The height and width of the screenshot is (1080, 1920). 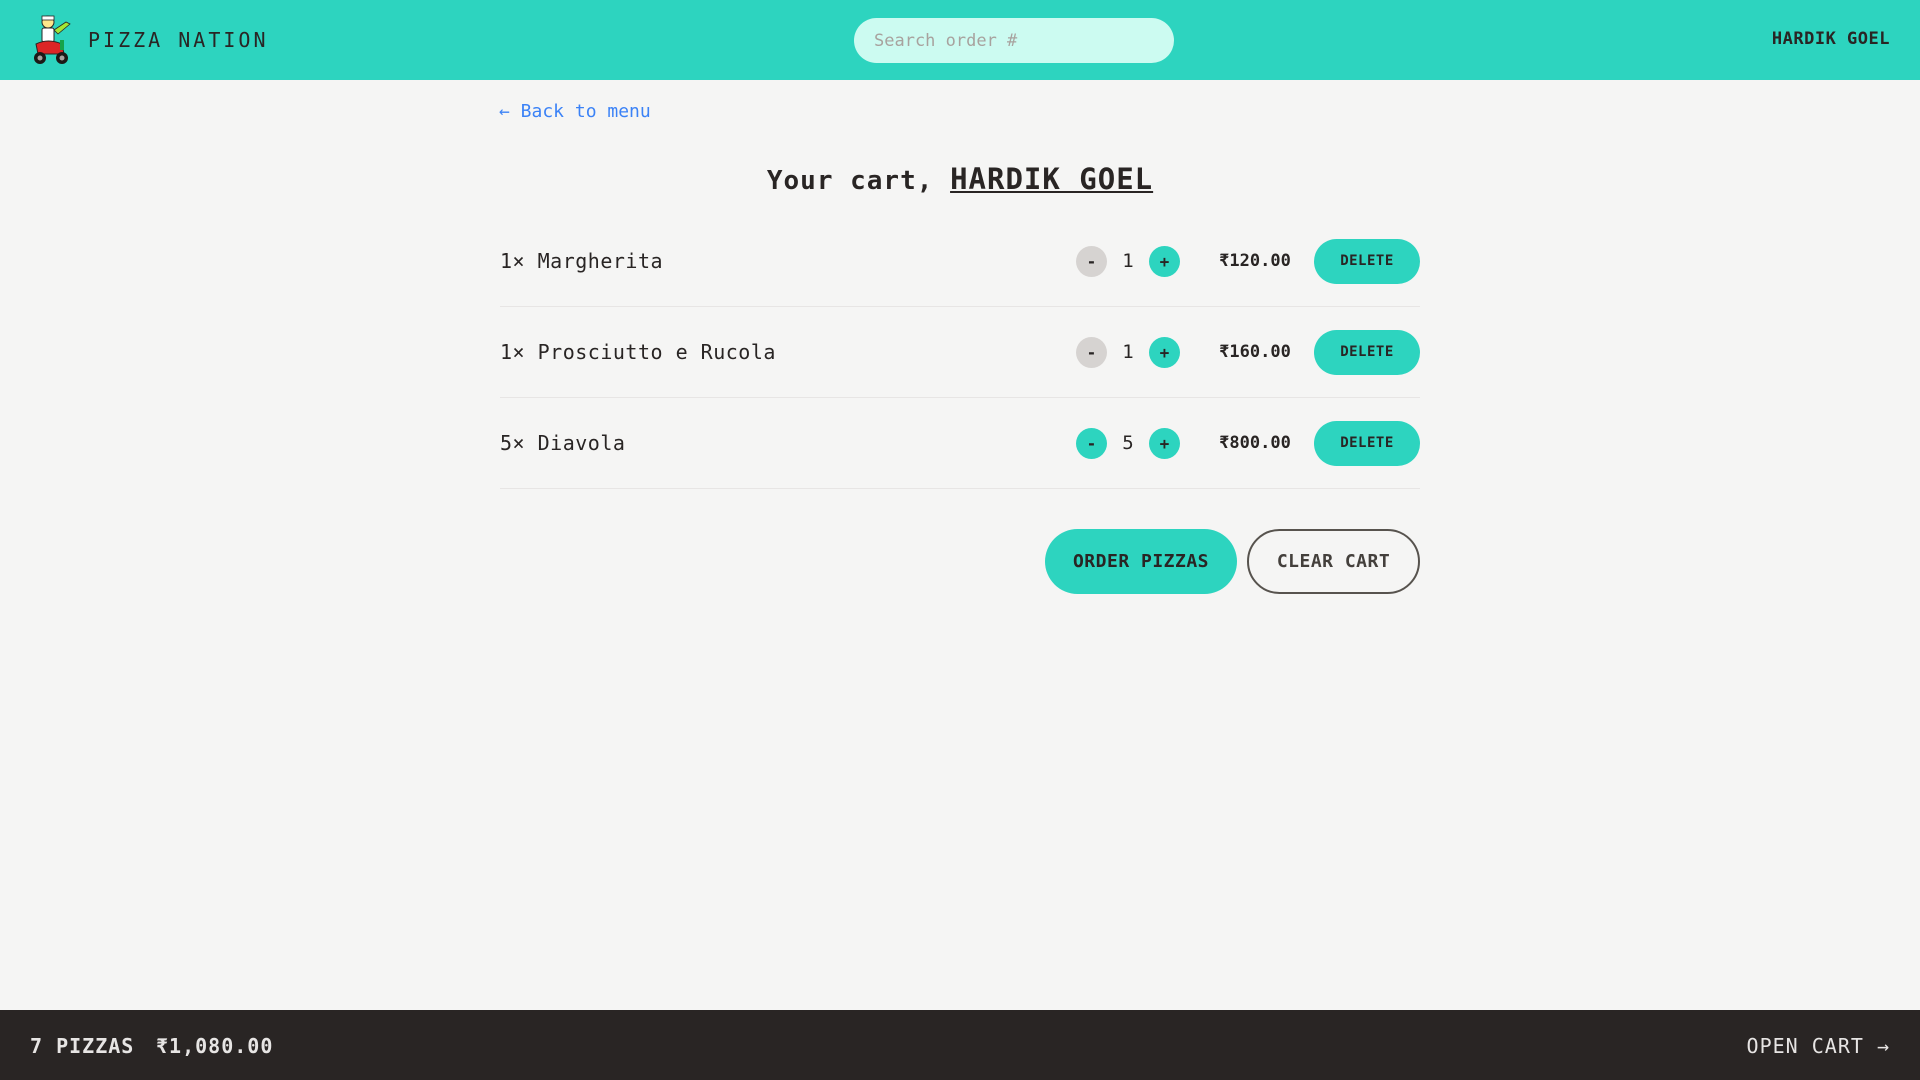 I want to click on page-title: Your cart, HARDIK GOEL, so click(x=960, y=179).